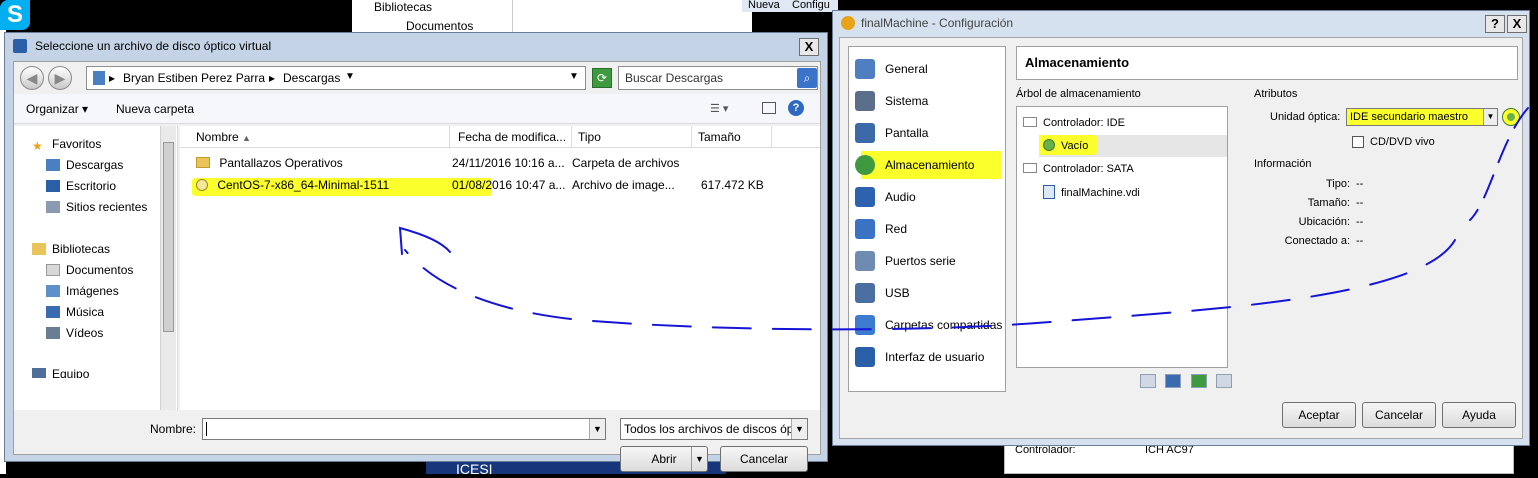 This screenshot has width=1538, height=478. I want to click on annotation-arrowhead, so click(424, 240).